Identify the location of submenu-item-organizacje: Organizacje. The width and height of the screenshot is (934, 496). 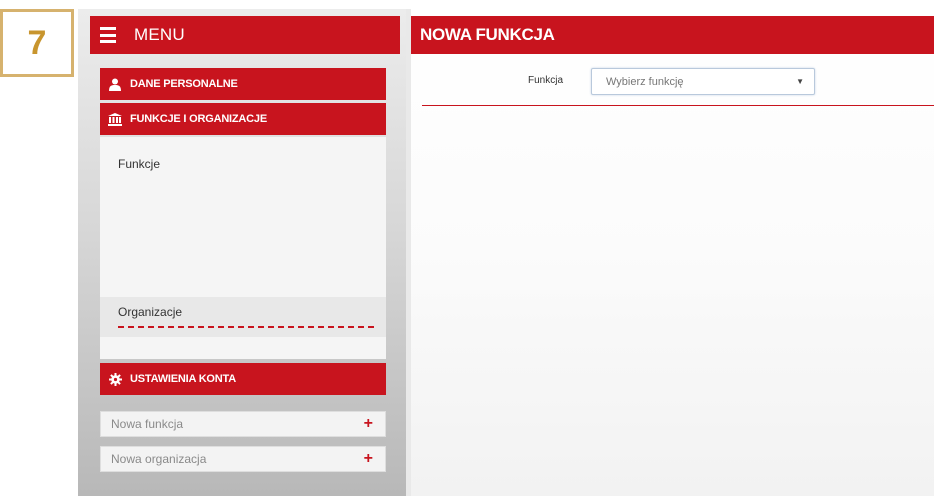
(150, 312).